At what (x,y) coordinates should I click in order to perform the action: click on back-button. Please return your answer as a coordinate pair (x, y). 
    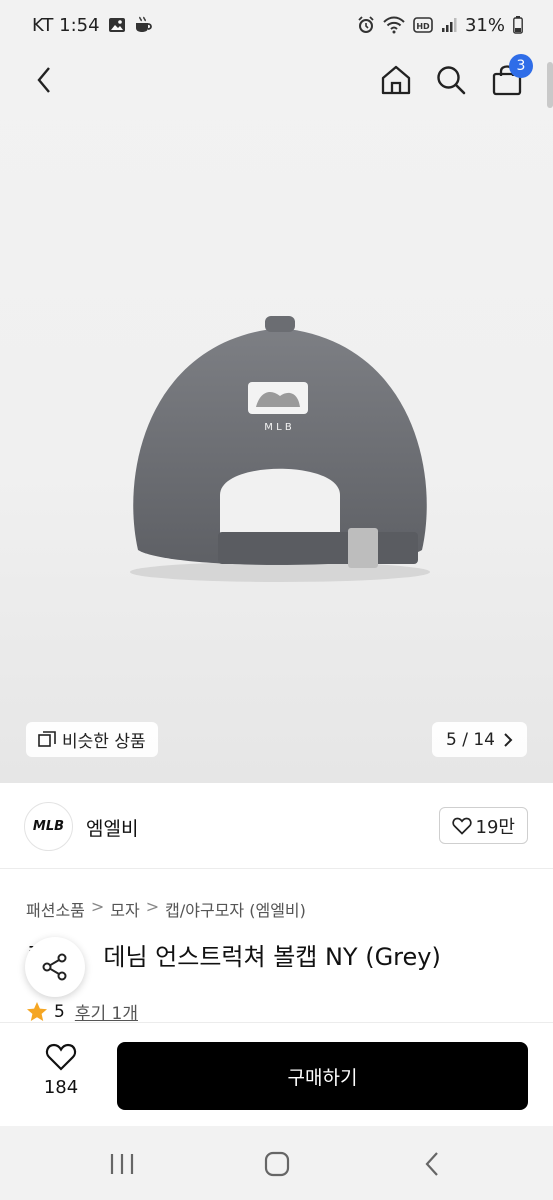
    Looking at the image, I should click on (44, 80).